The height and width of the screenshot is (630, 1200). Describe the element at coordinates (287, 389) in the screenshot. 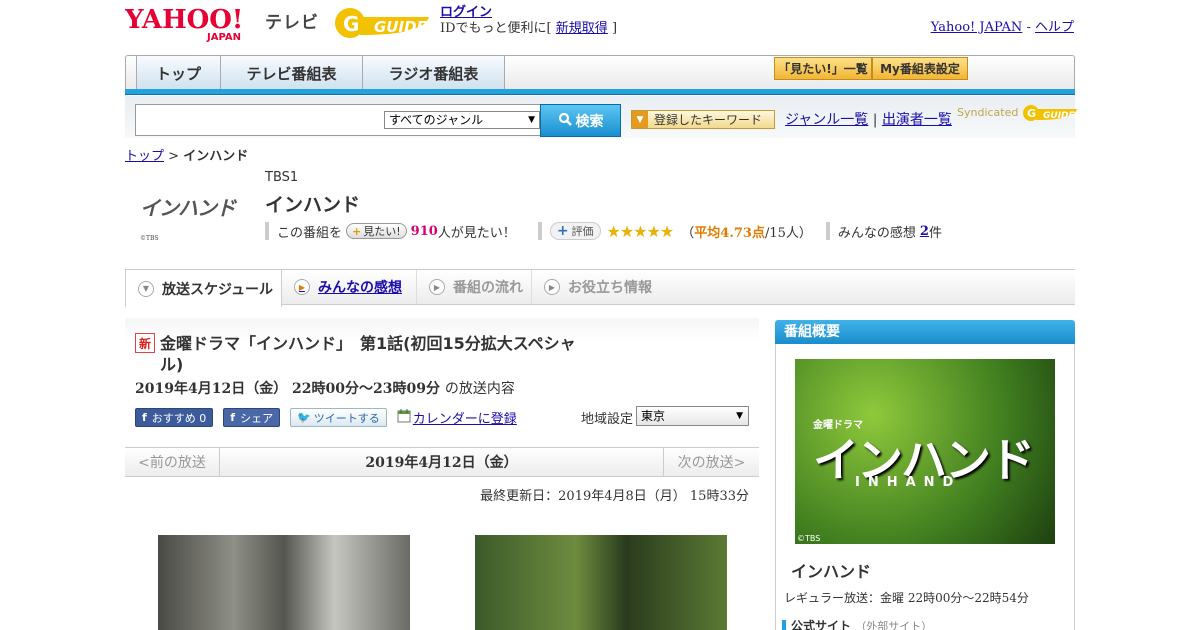

I see `episode-datetime: 2019年4月12日（金） 22時00分～23時09分` at that location.